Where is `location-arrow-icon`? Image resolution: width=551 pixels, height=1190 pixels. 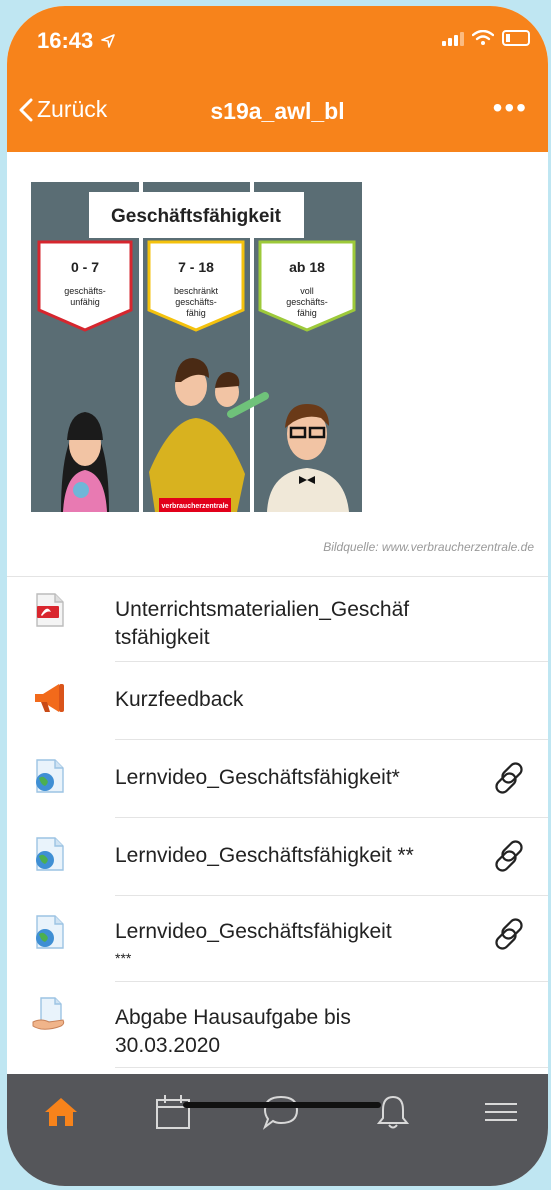 location-arrow-icon is located at coordinates (108, 41).